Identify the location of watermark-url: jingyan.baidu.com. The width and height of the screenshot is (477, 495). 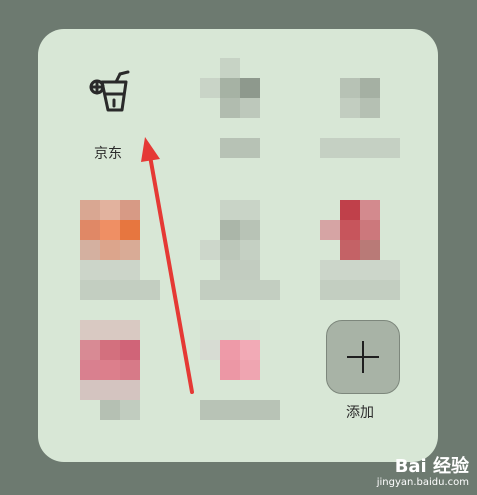
(422, 482).